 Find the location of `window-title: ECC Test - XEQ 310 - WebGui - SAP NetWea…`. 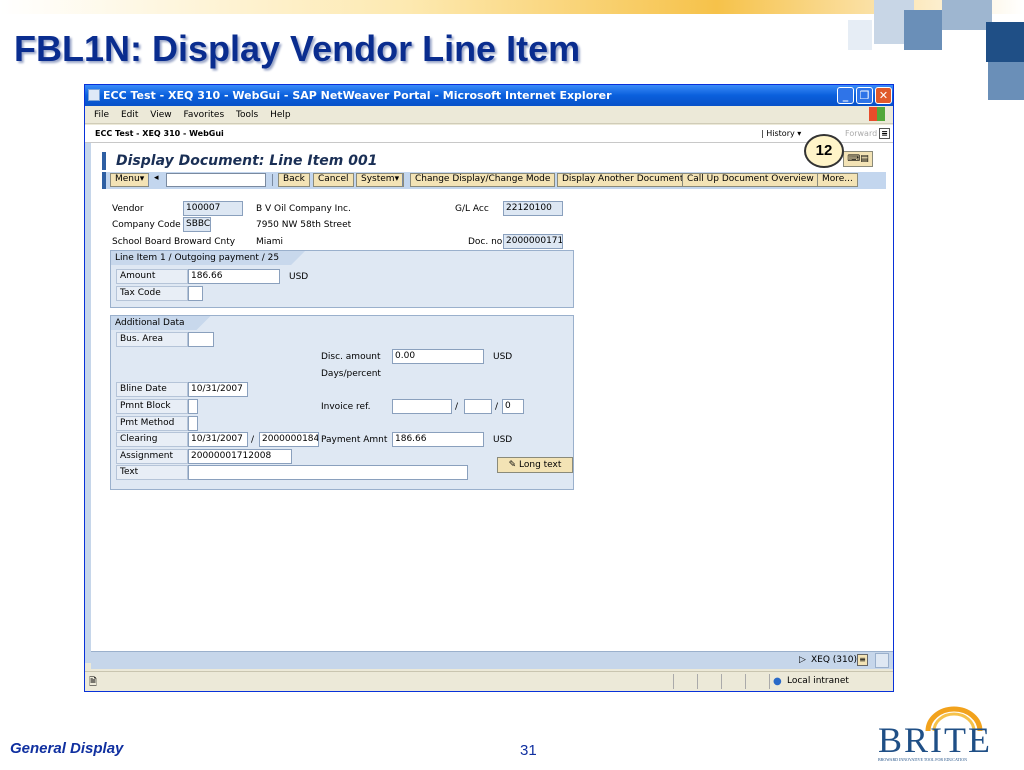

window-title: ECC Test - XEQ 310 - WebGui - SAP NetWea… is located at coordinates (357, 95).